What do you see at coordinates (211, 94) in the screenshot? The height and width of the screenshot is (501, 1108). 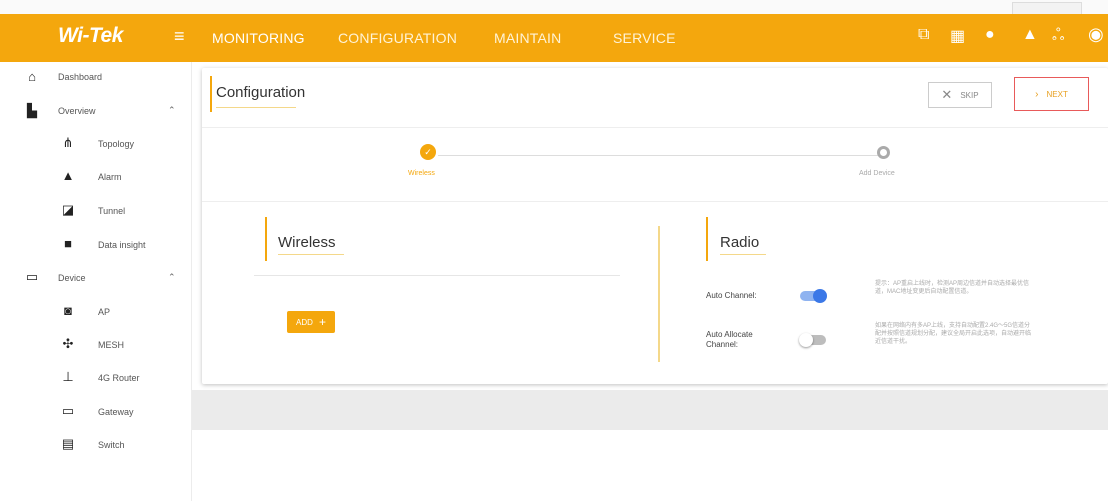 I see `title-accent-bar` at bounding box center [211, 94].